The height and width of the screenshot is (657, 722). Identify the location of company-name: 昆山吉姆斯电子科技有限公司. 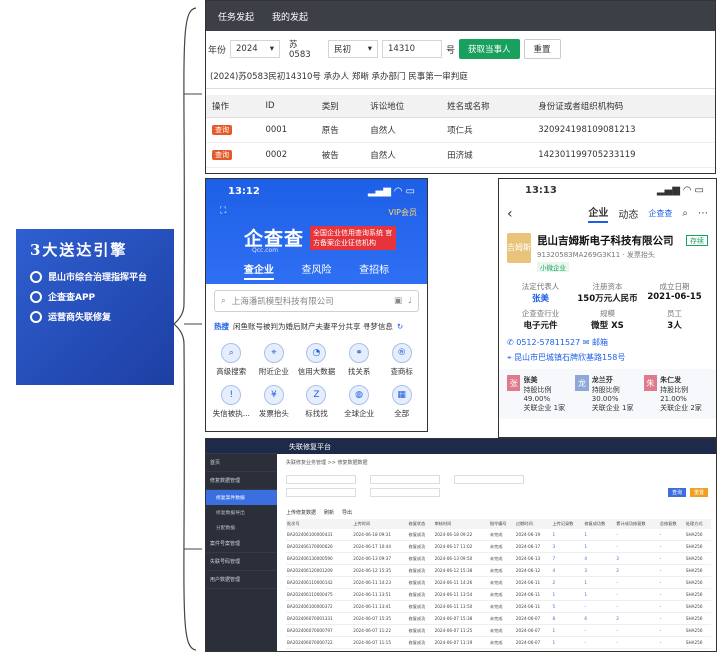
(605, 241).